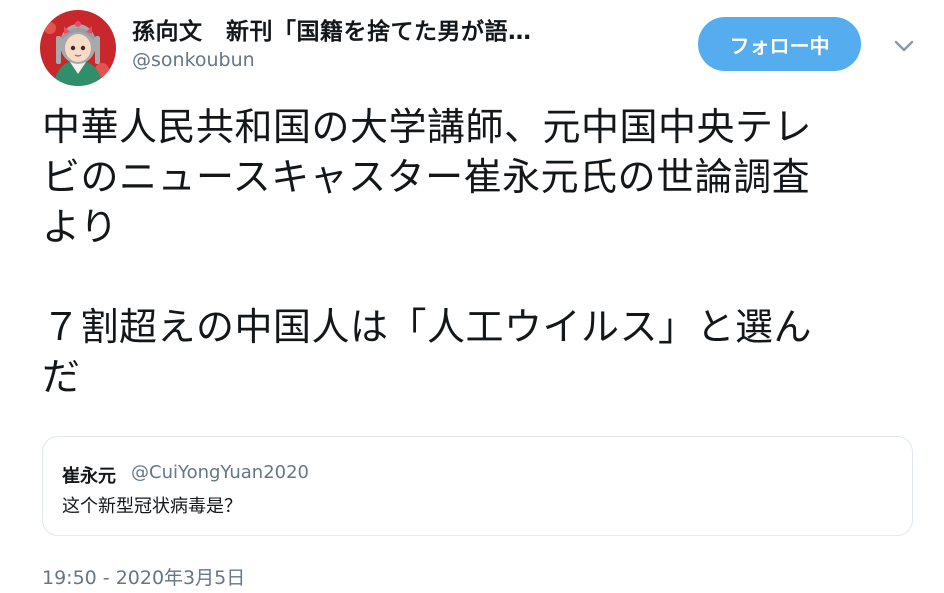 The height and width of the screenshot is (593, 944). Describe the element at coordinates (152, 506) in the screenshot. I see `quoted-tweet-text: 这个新型冠状病毒是？` at that location.